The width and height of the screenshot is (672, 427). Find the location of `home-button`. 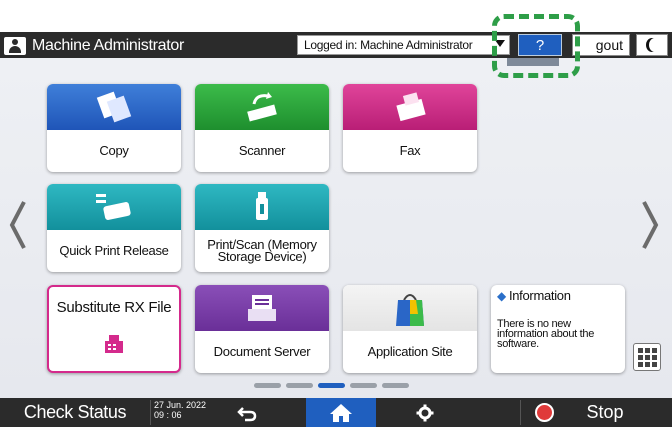

home-button is located at coordinates (341, 412).